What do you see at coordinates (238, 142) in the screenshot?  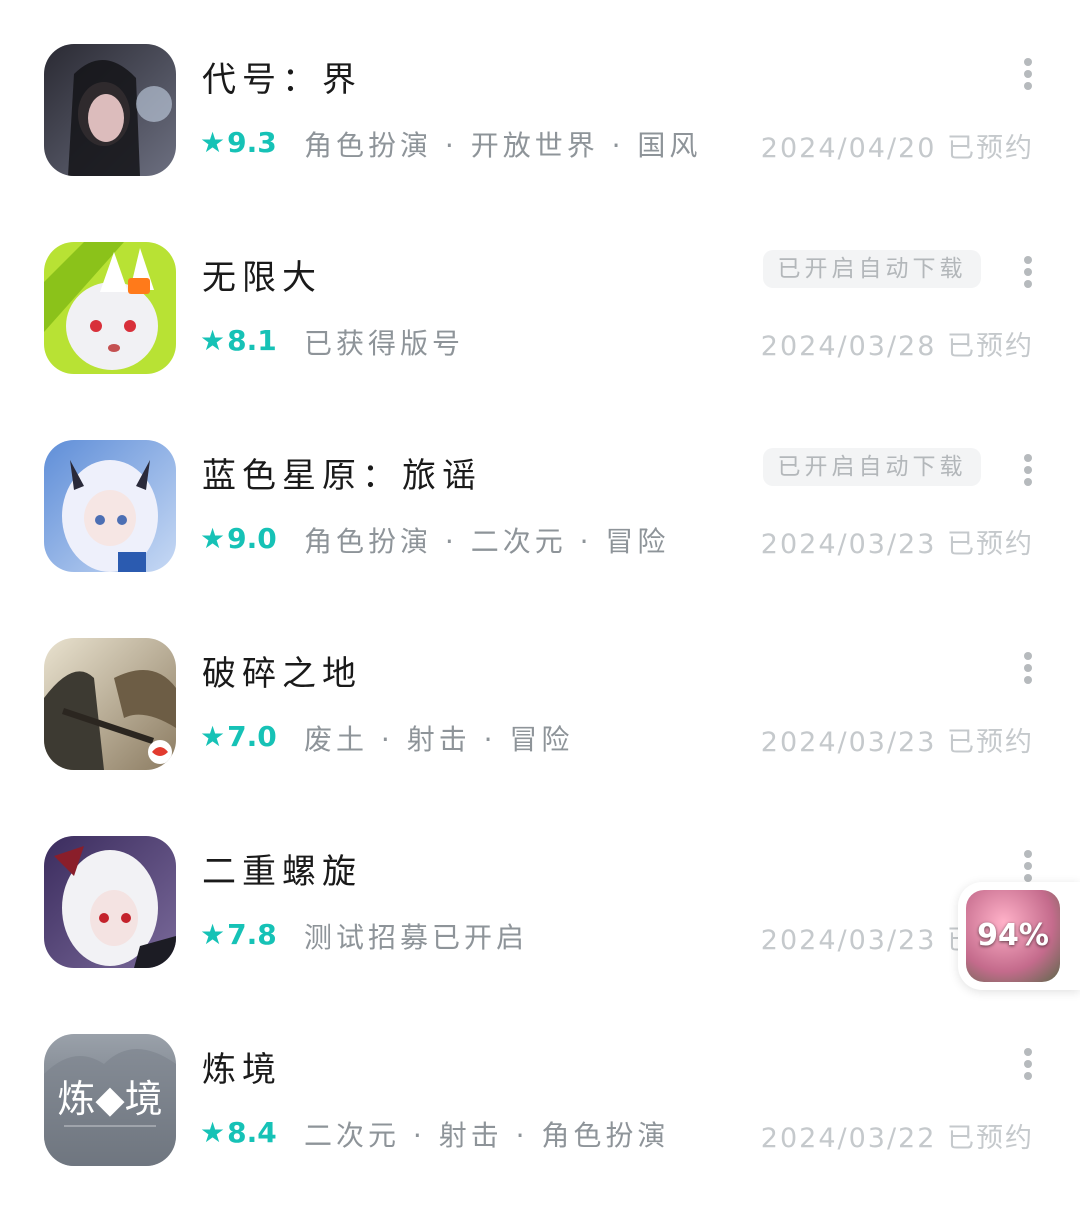 I see `game-rating: ★9.3` at bounding box center [238, 142].